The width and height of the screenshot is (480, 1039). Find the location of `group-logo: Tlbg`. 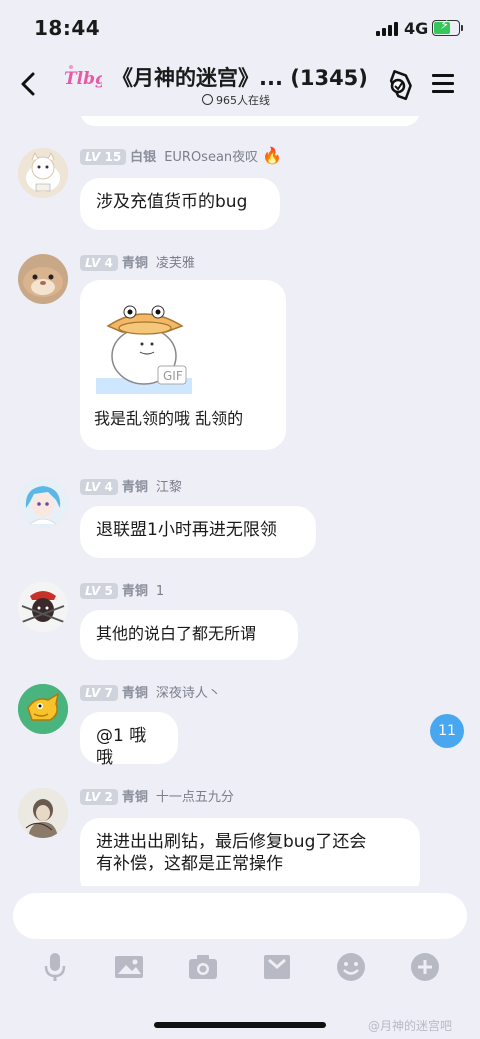

group-logo: Tlbg is located at coordinates (84, 77).